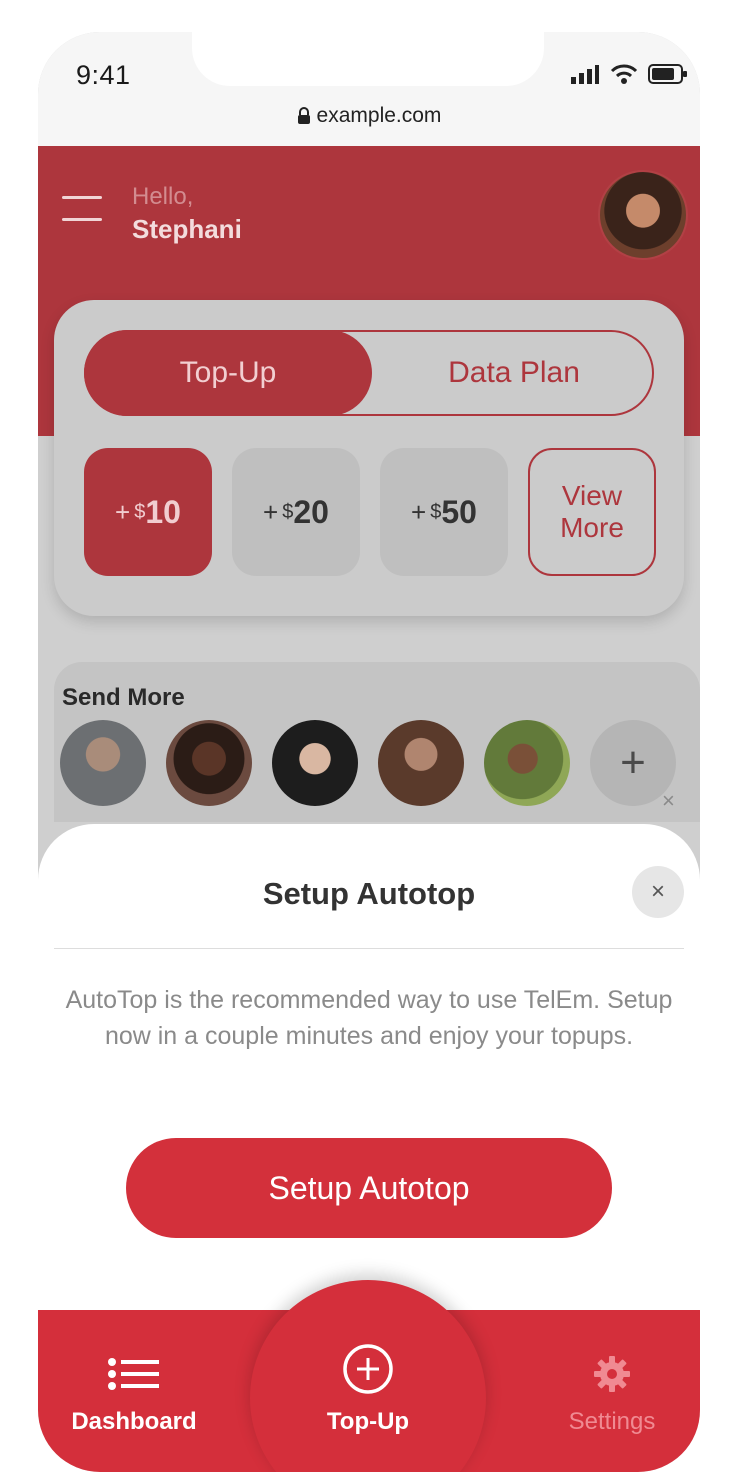 This screenshot has width=740, height=1478. What do you see at coordinates (369, 893) in the screenshot?
I see `sheet-title: Setup Autotop` at bounding box center [369, 893].